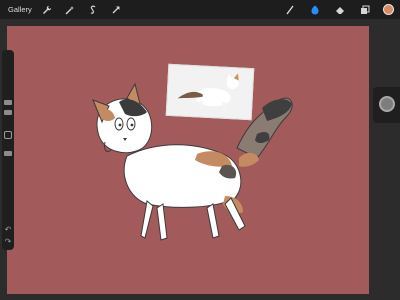  I want to click on brush-size-slider, so click(8, 102).